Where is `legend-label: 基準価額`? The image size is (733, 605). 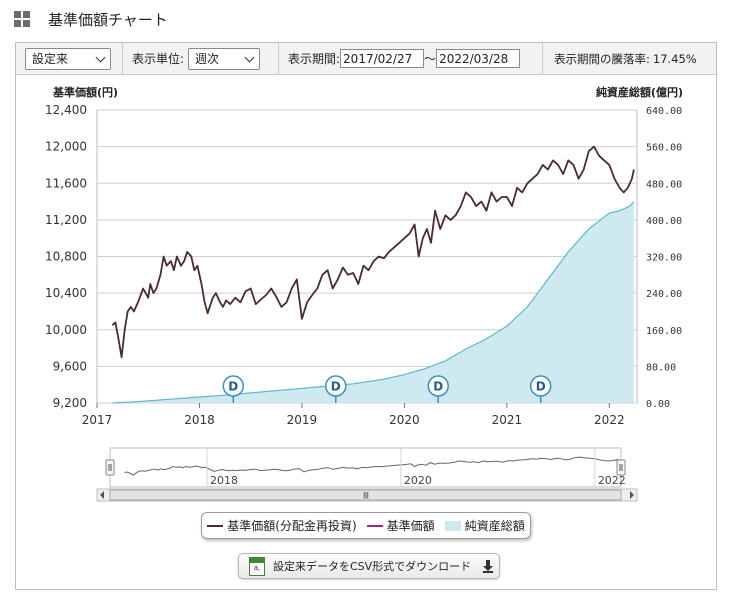 legend-label: 基準価額 is located at coordinates (410, 526).